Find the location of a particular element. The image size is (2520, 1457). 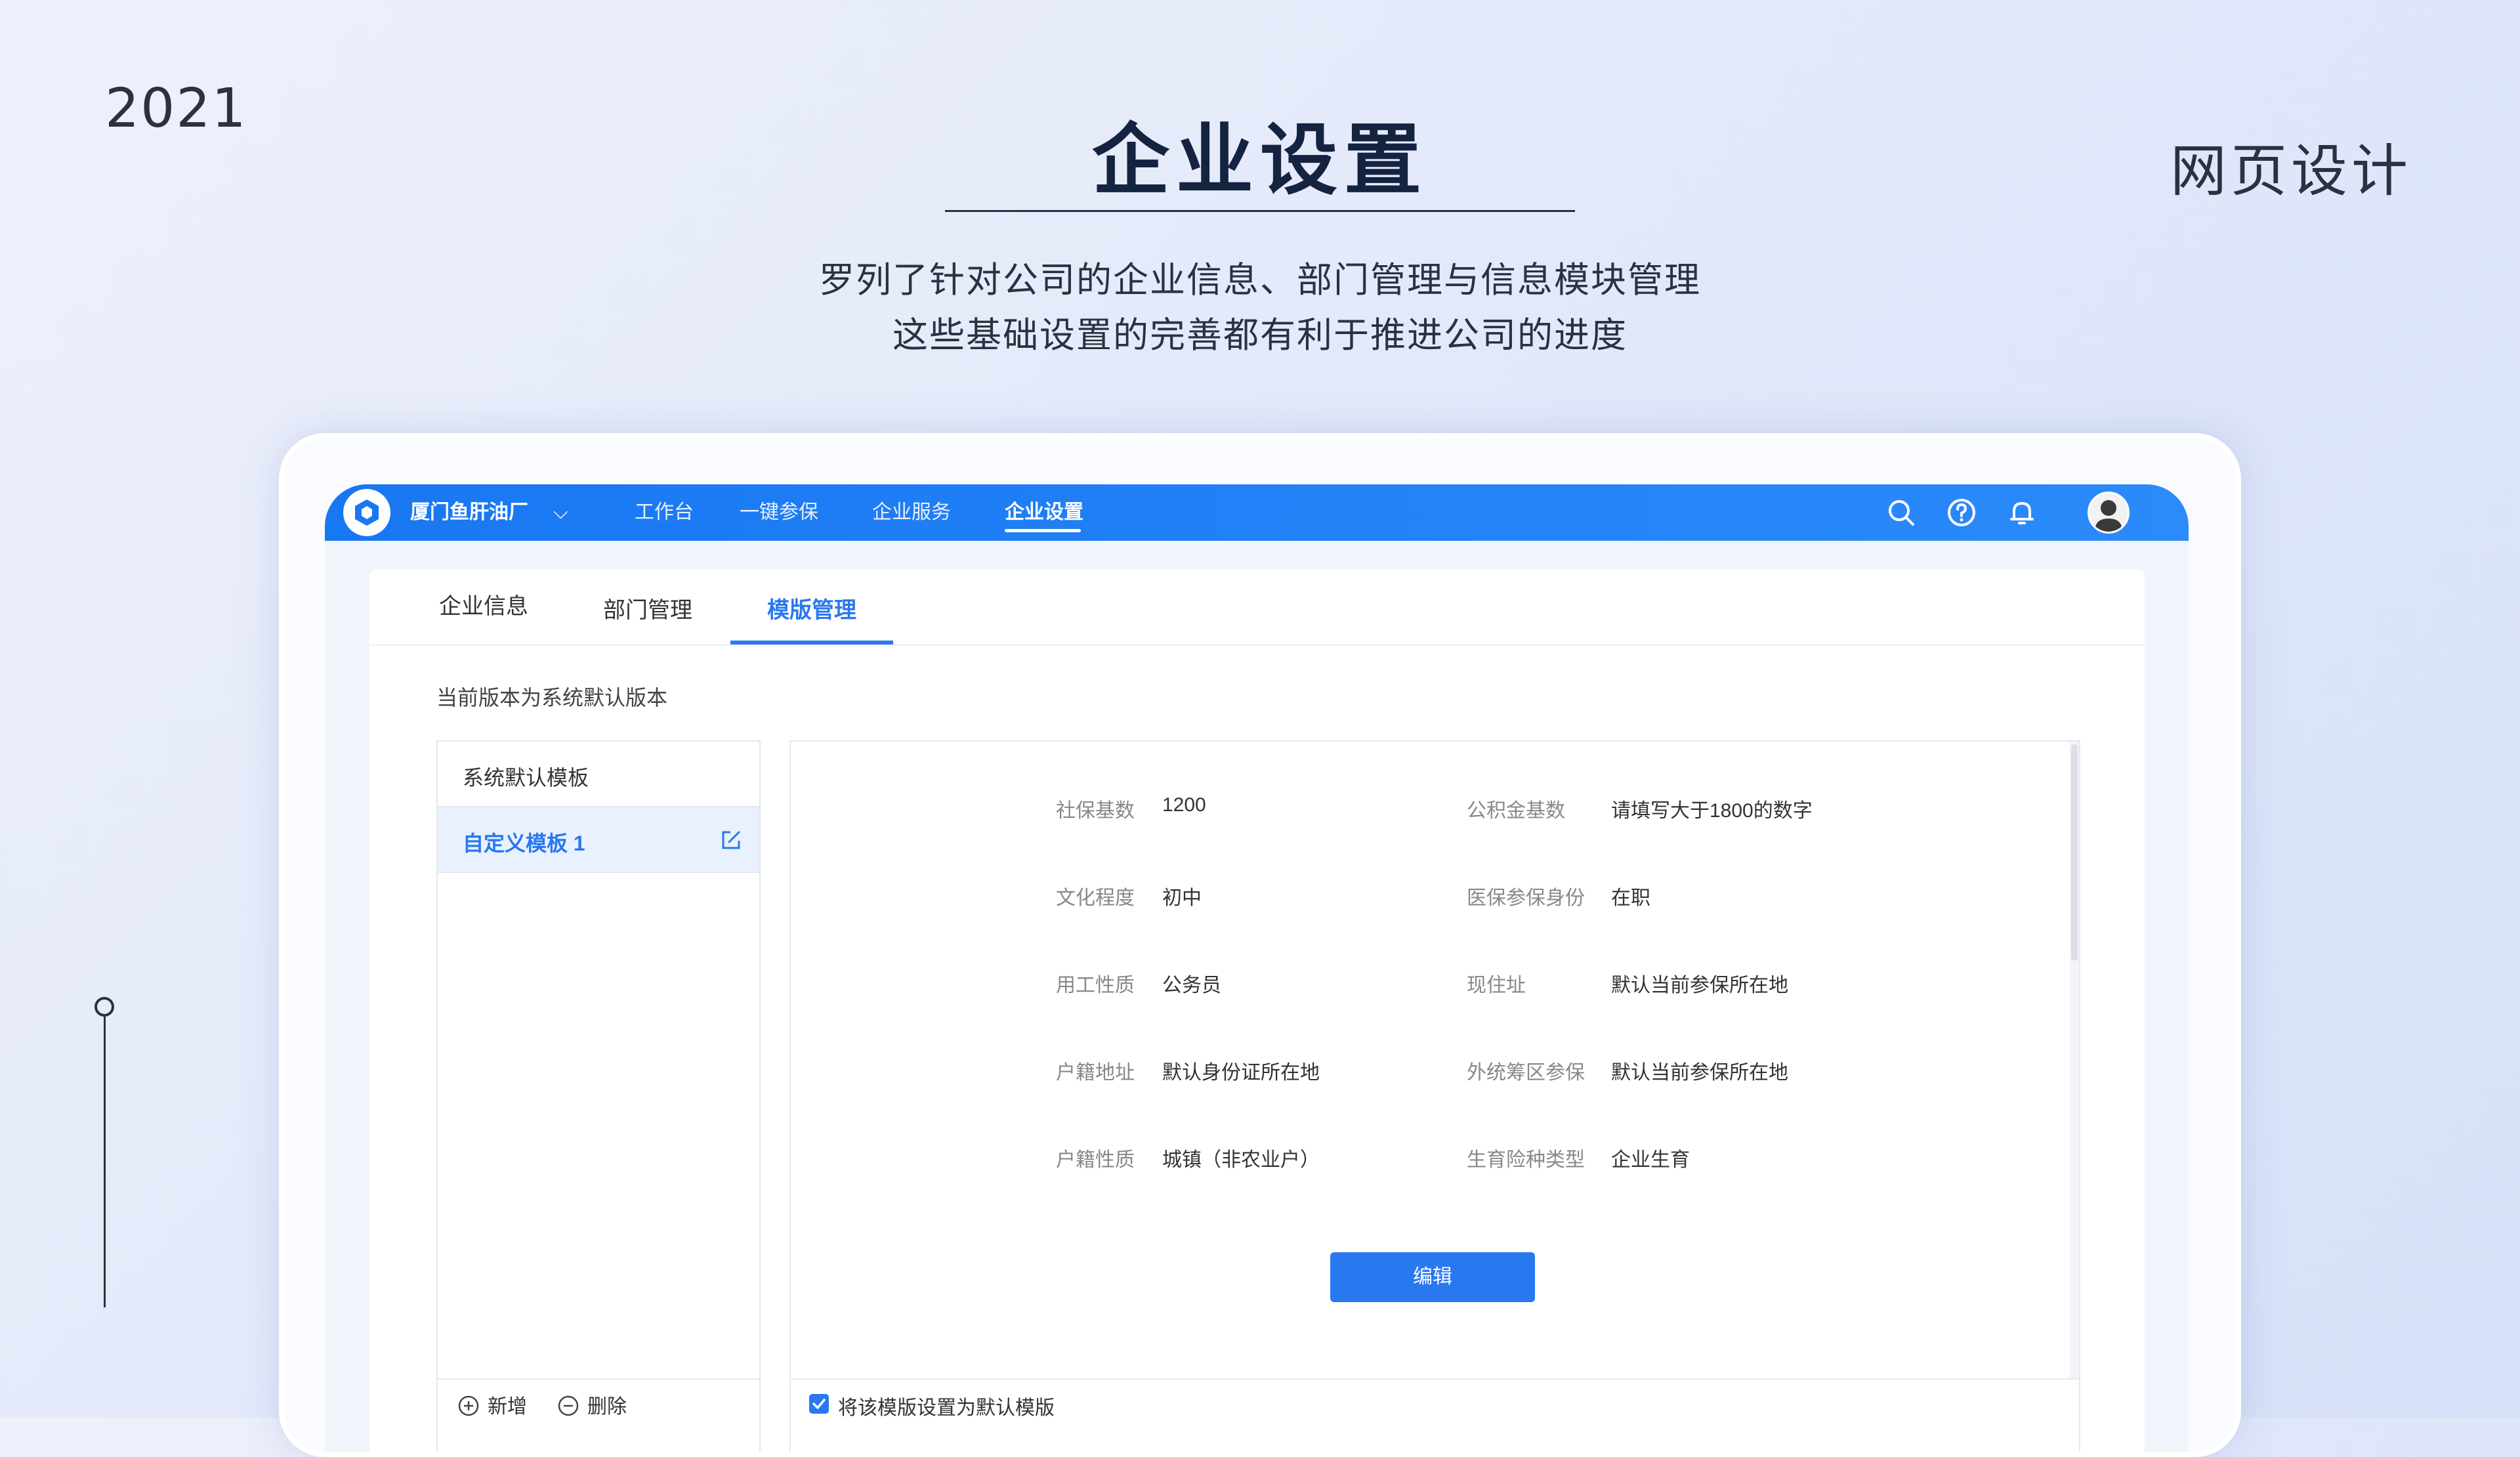

detail-scrollbar is located at coordinates (2074, 1060).